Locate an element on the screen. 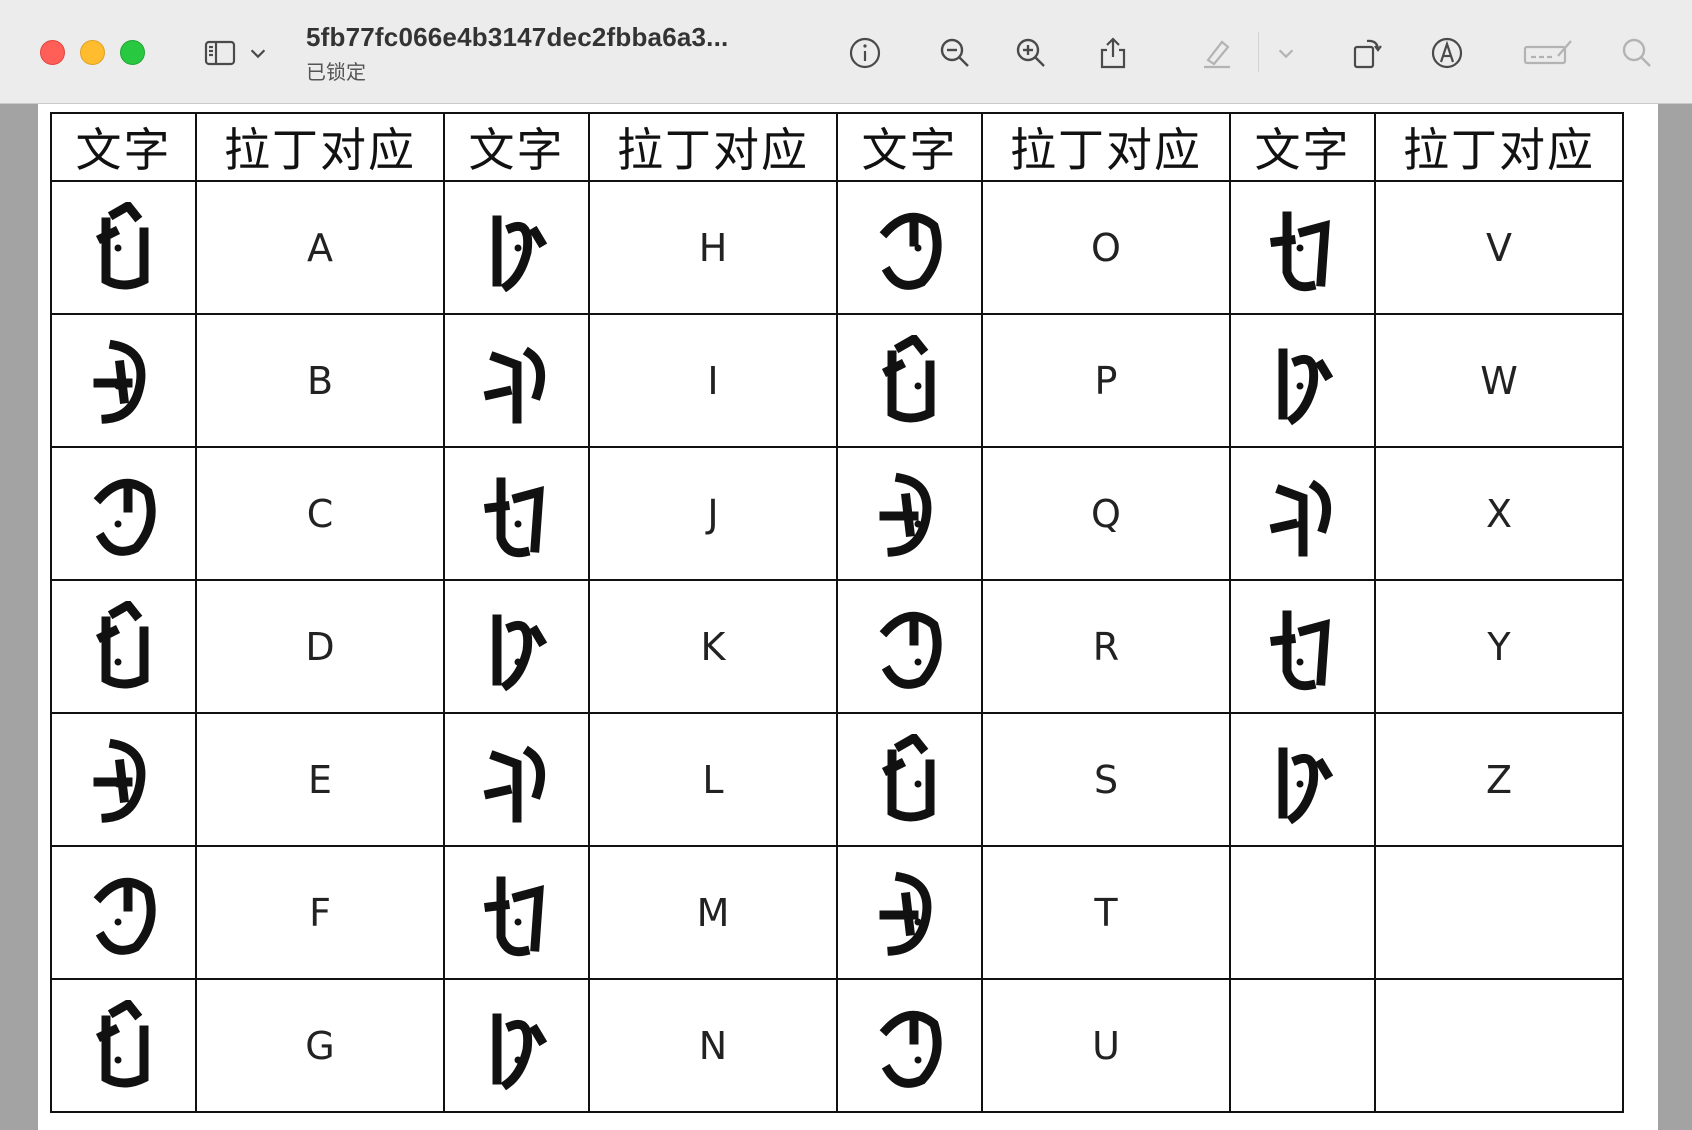 The width and height of the screenshot is (1692, 1130). search-icon is located at coordinates (1637, 53).